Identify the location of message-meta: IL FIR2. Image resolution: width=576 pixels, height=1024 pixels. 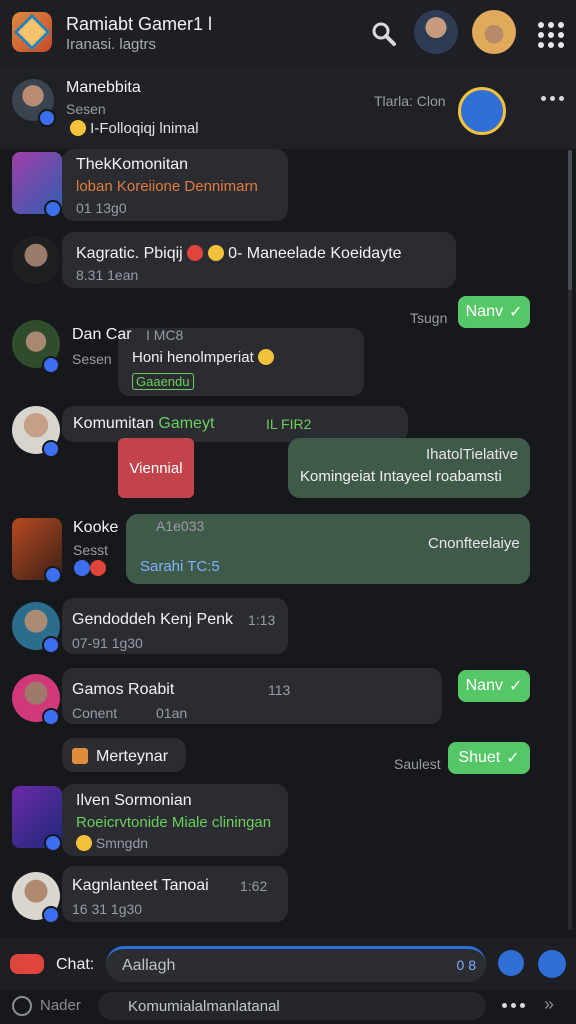
(289, 424).